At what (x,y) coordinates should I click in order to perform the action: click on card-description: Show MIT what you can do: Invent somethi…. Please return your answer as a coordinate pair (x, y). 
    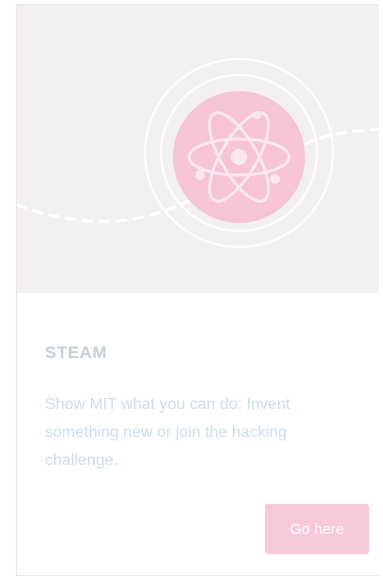
    Looking at the image, I should click on (168, 432).